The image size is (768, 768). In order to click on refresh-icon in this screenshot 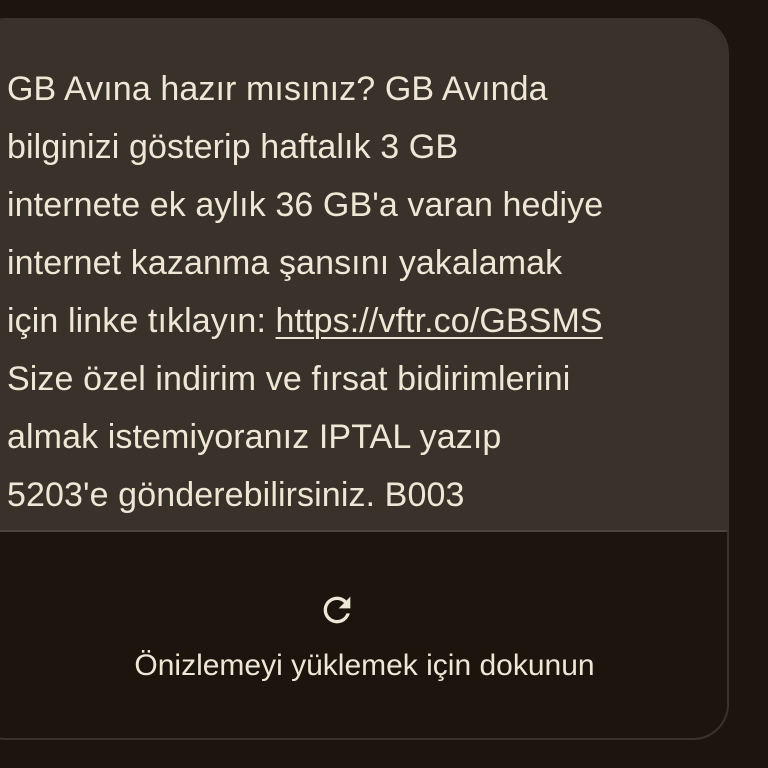, I will do `click(337, 610)`.